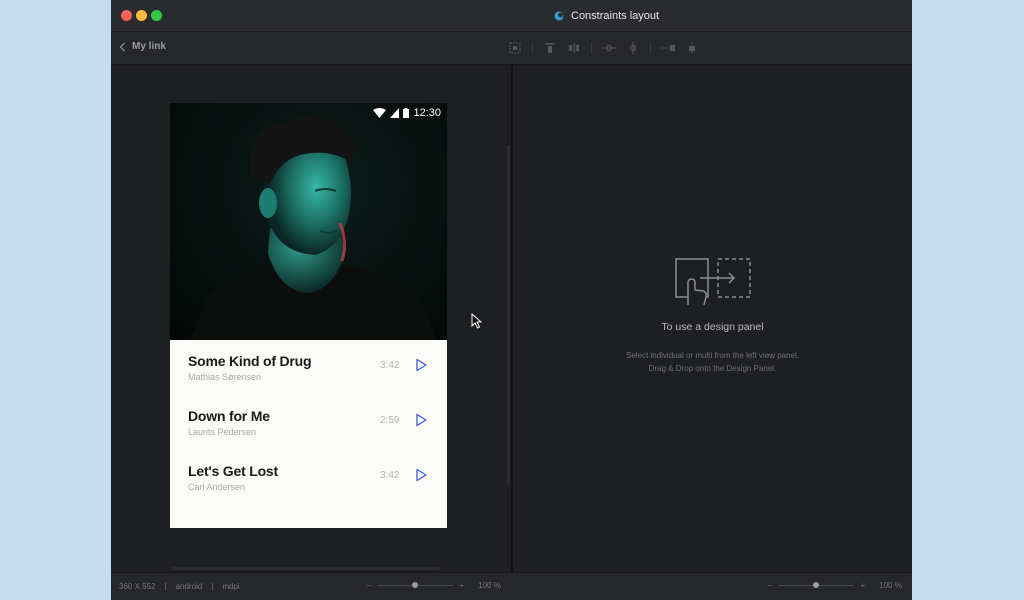 This screenshot has height=600, width=1024. Describe the element at coordinates (395, 113) in the screenshot. I see `cellular-signal-icon` at that location.